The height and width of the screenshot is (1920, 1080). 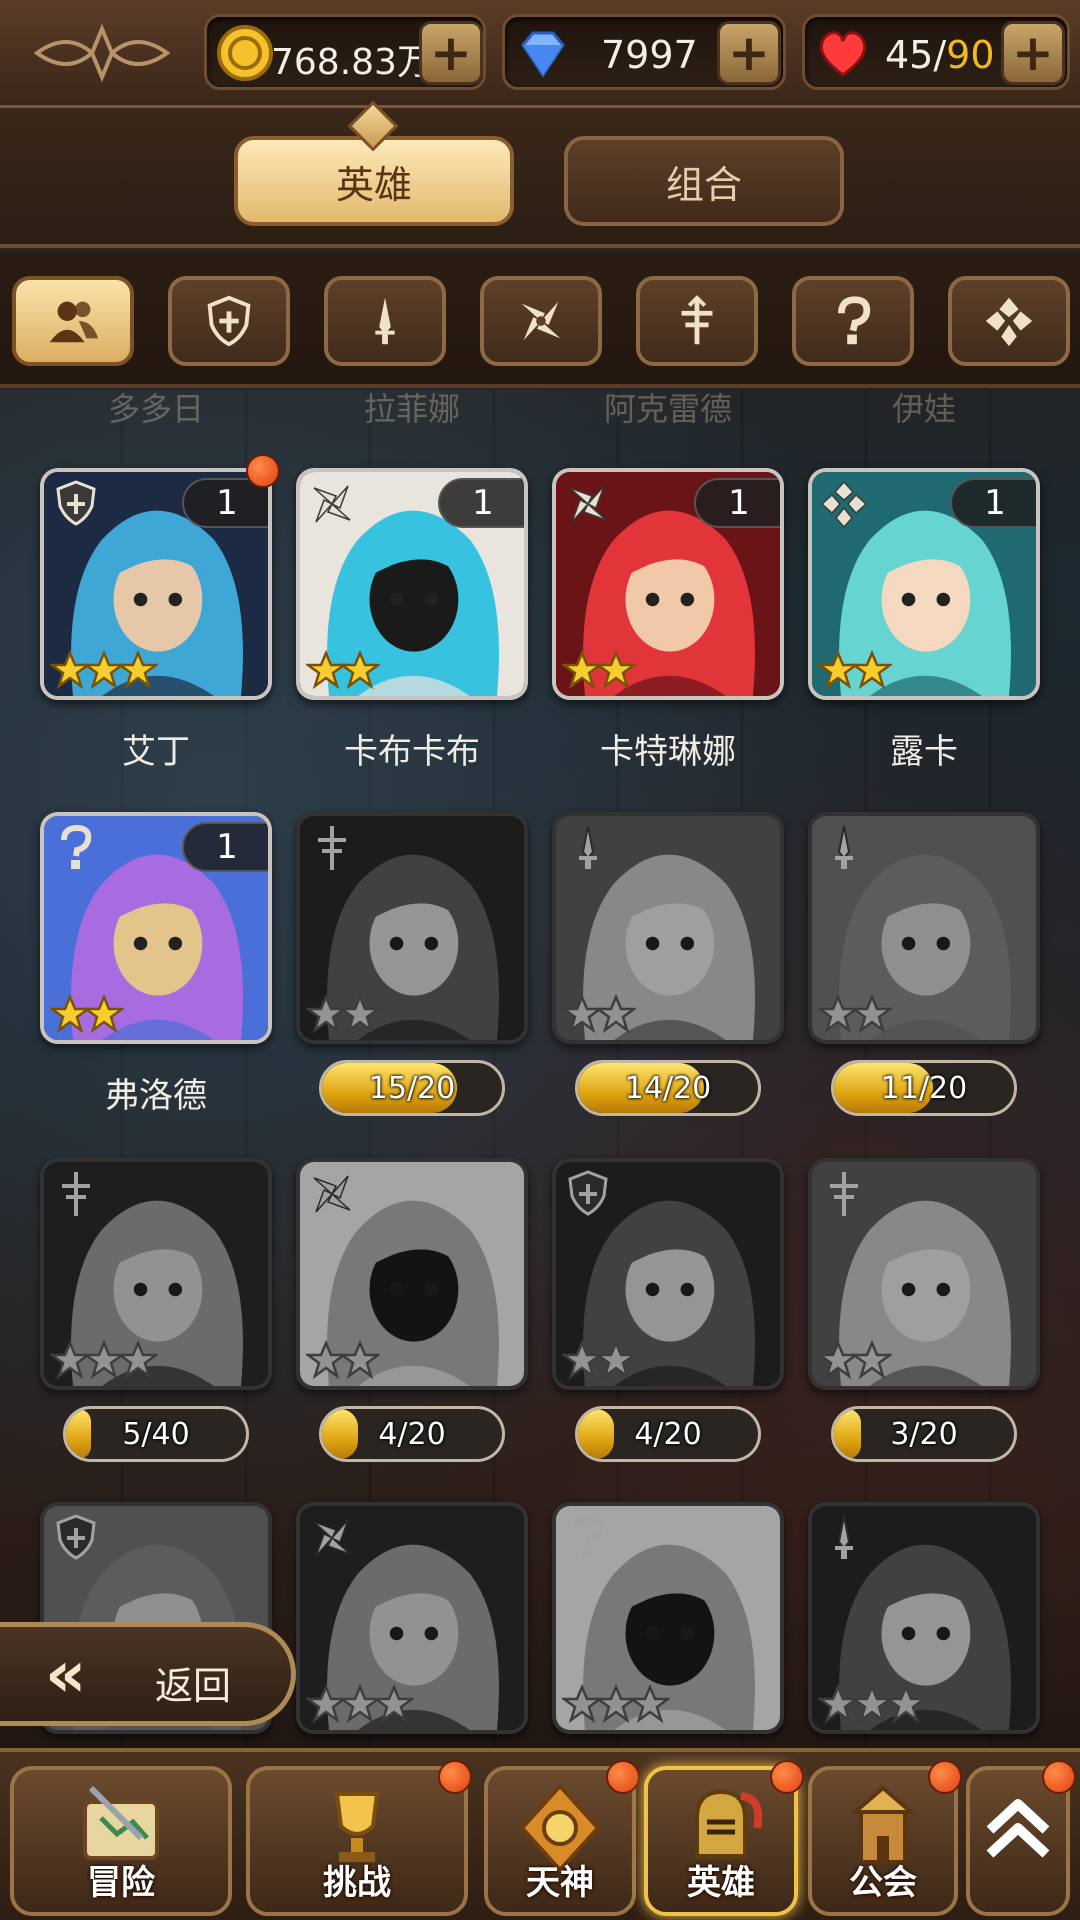 I want to click on filter-all-button, so click(x=73, y=321).